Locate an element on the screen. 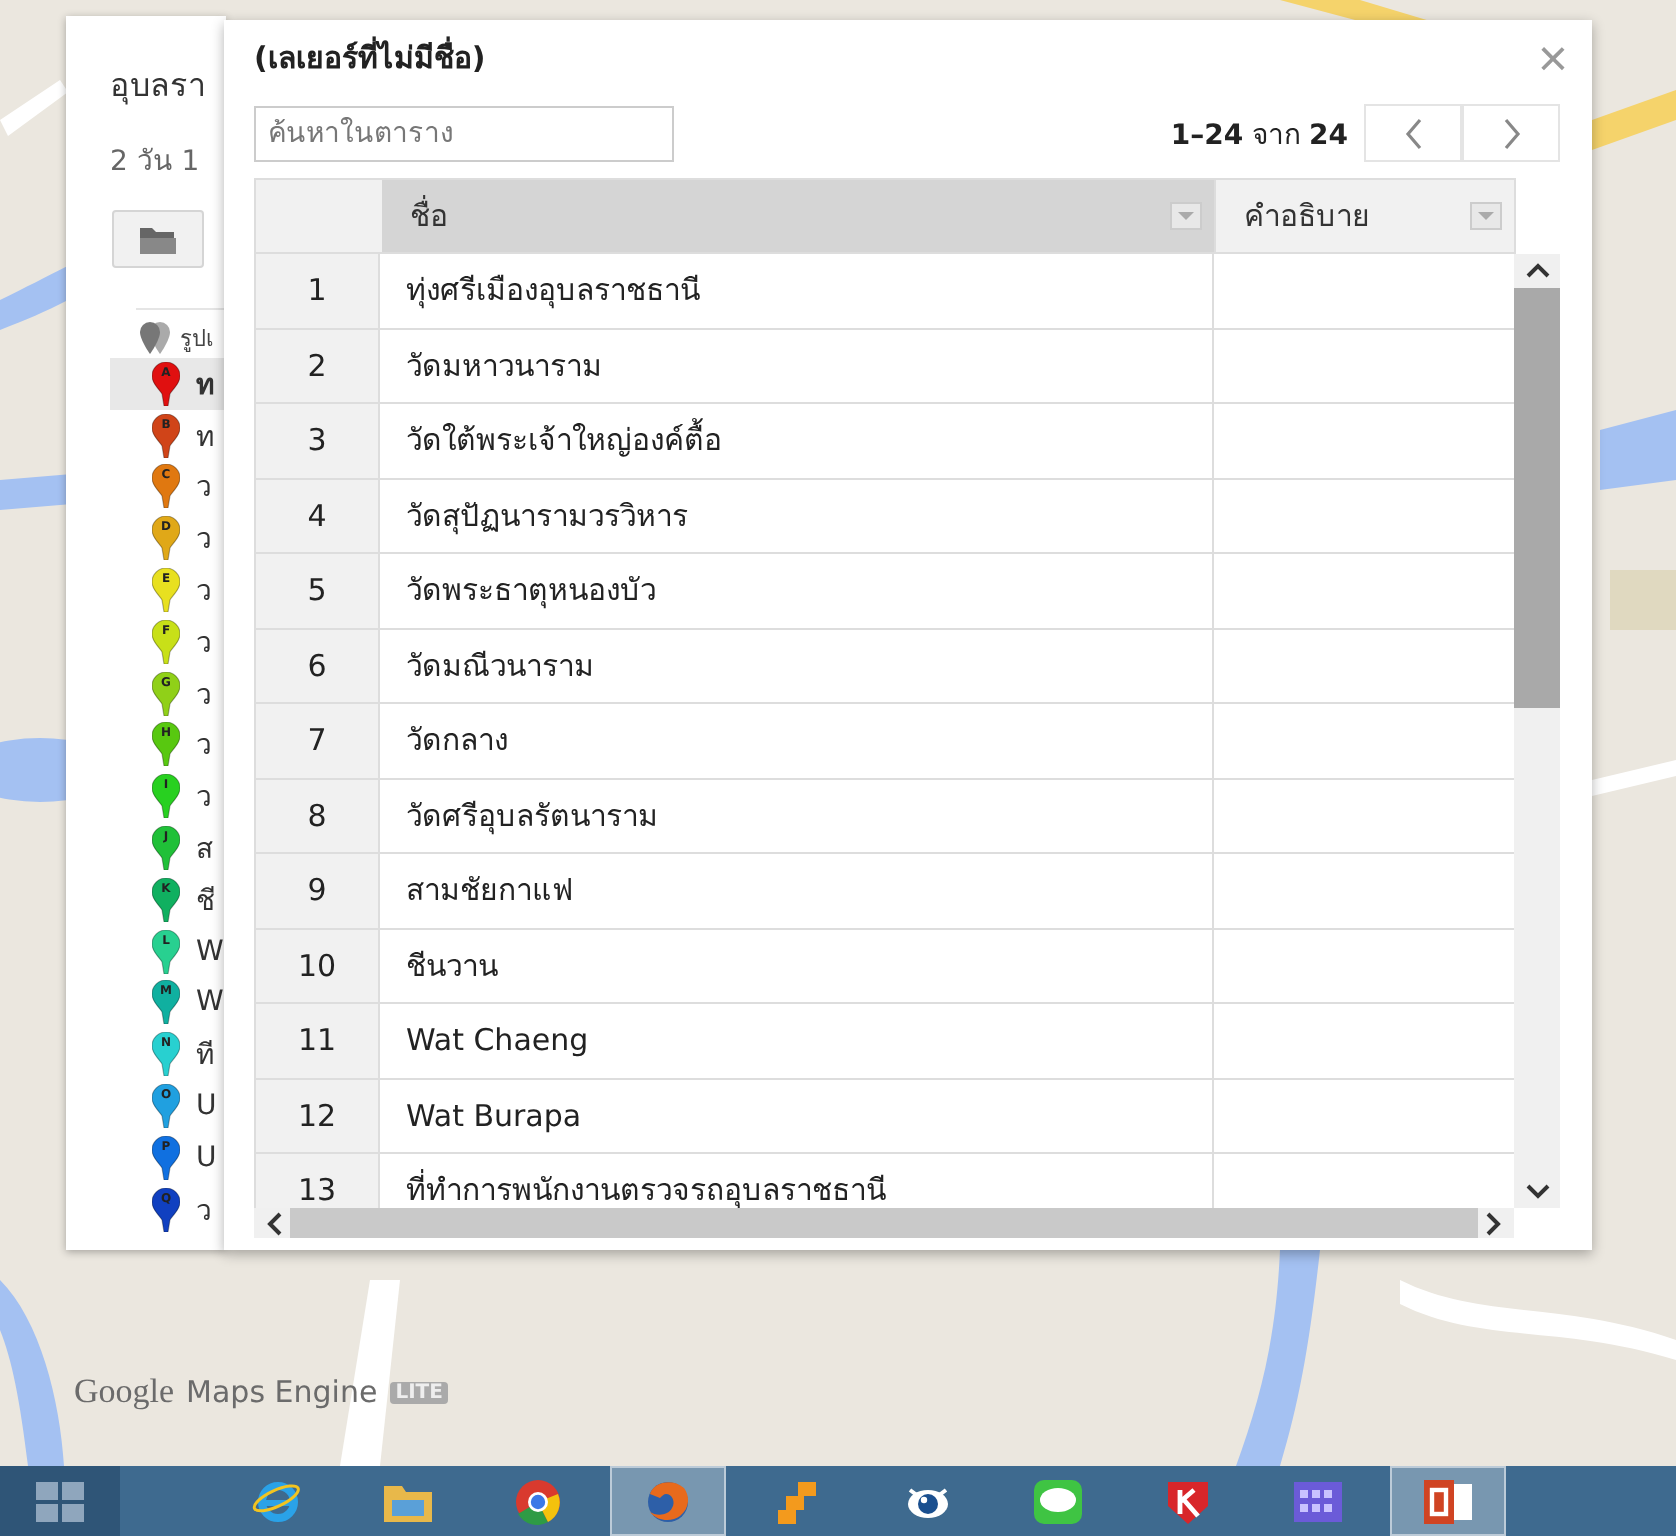 Image resolution: width=1676 pixels, height=1536 pixels. row-number: 8 is located at coordinates (318, 815).